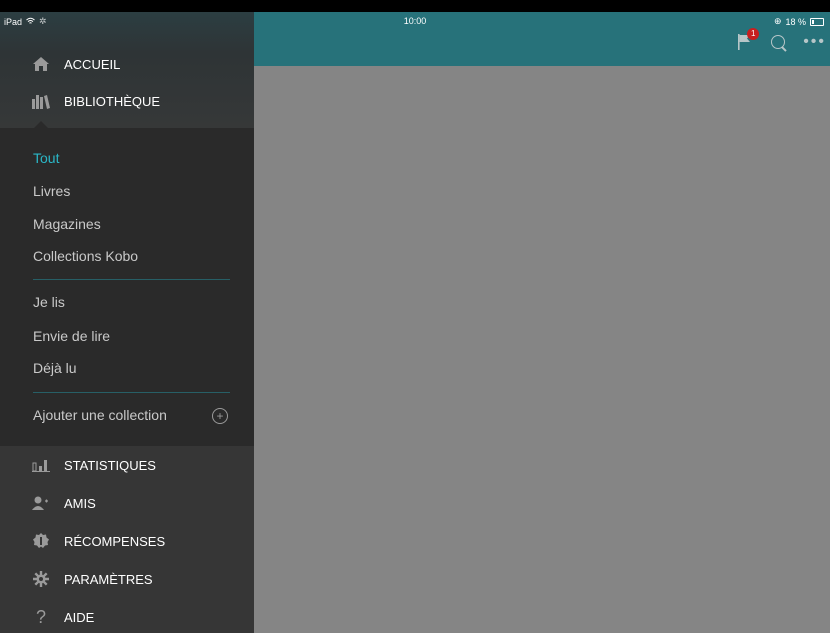 Image resolution: width=830 pixels, height=633 pixels. I want to click on settings-icon, so click(41, 579).